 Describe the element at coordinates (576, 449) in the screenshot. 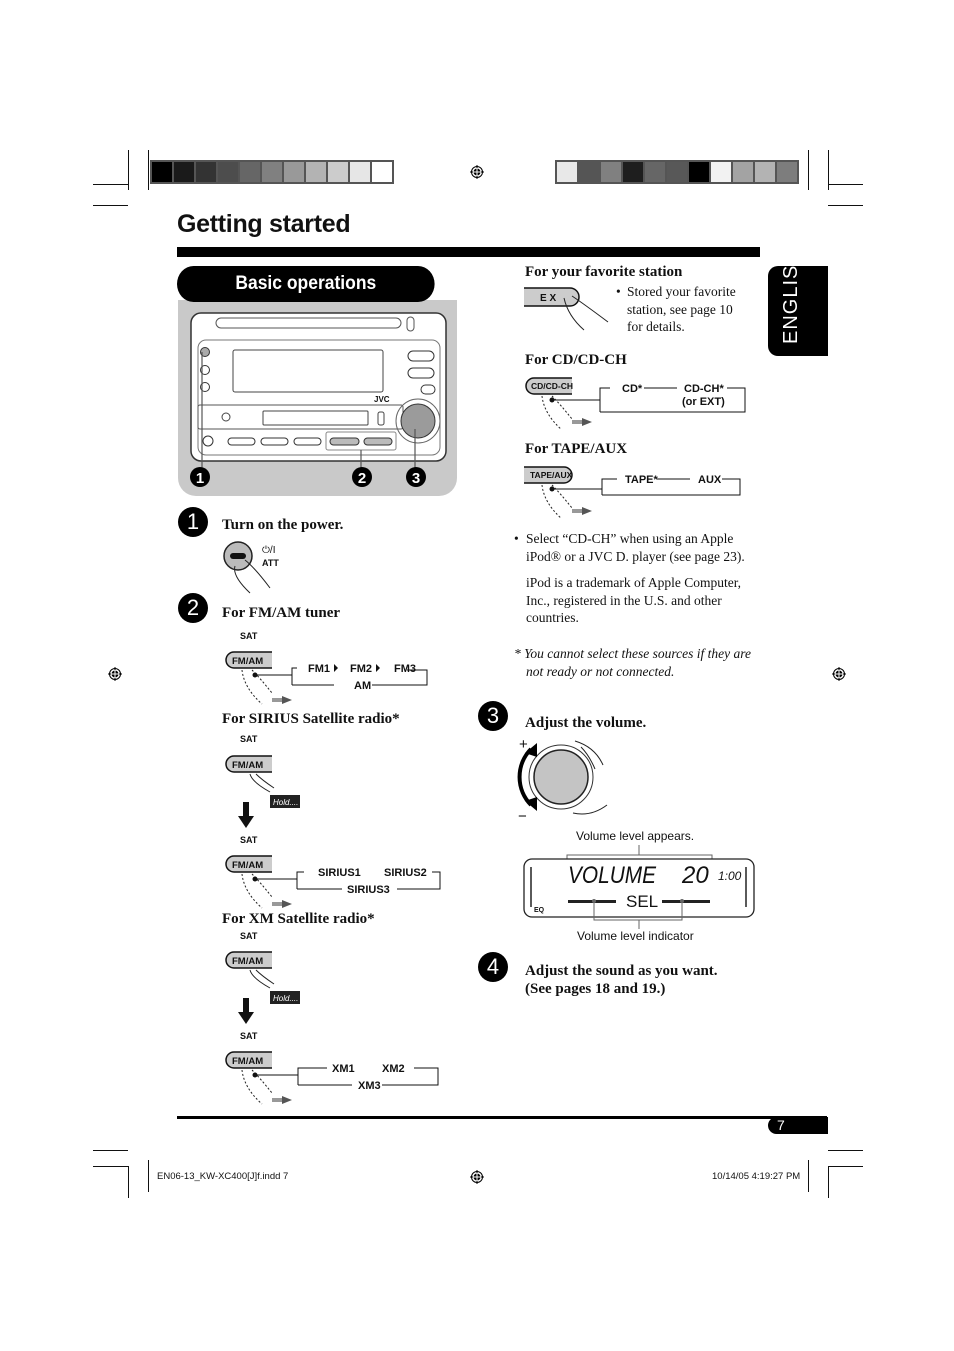

I see `tape-heading: For TAPE/AUX` at that location.